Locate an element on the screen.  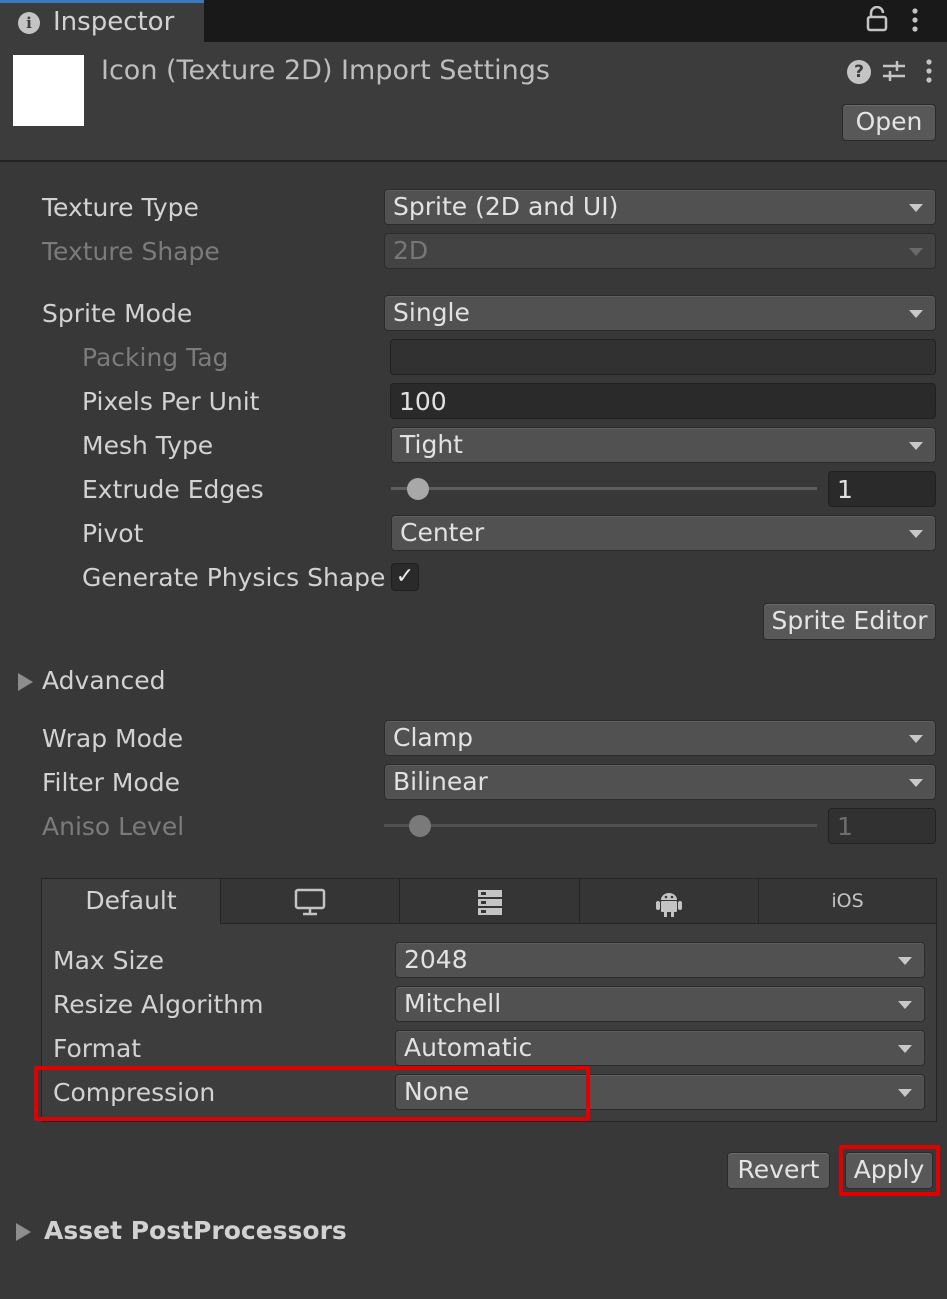
revert-button: Revert is located at coordinates (778, 1170).